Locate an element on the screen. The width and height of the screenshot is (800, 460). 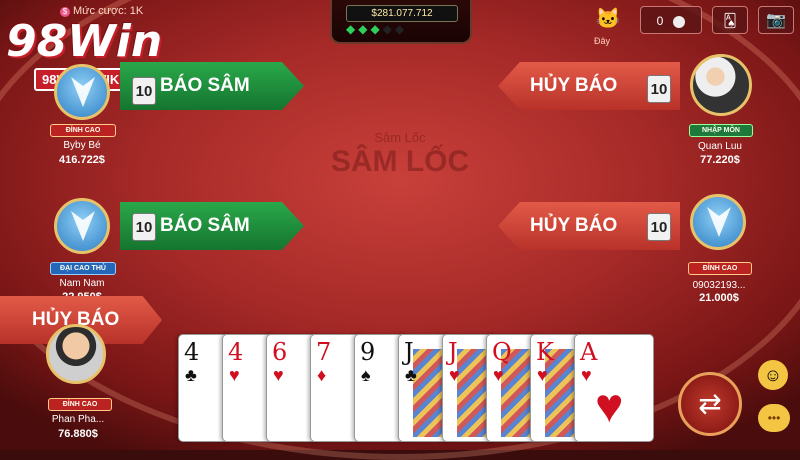
card-suit: ♦ is located at coordinates (322, 375).